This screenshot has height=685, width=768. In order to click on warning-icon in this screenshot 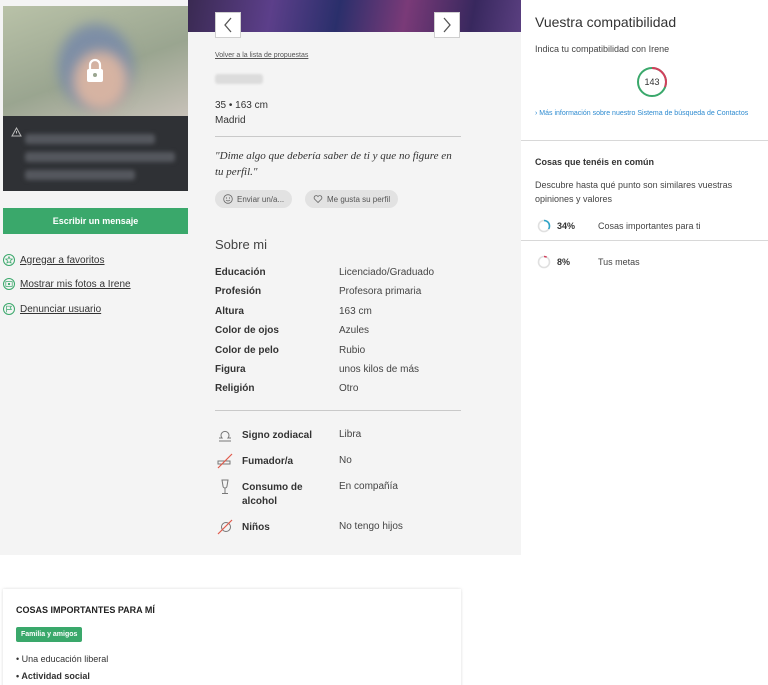, I will do `click(16, 132)`.